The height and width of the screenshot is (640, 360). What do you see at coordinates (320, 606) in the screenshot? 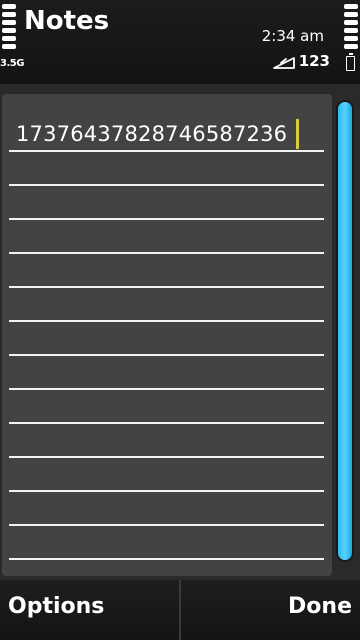
I see `done-button: Done` at bounding box center [320, 606].